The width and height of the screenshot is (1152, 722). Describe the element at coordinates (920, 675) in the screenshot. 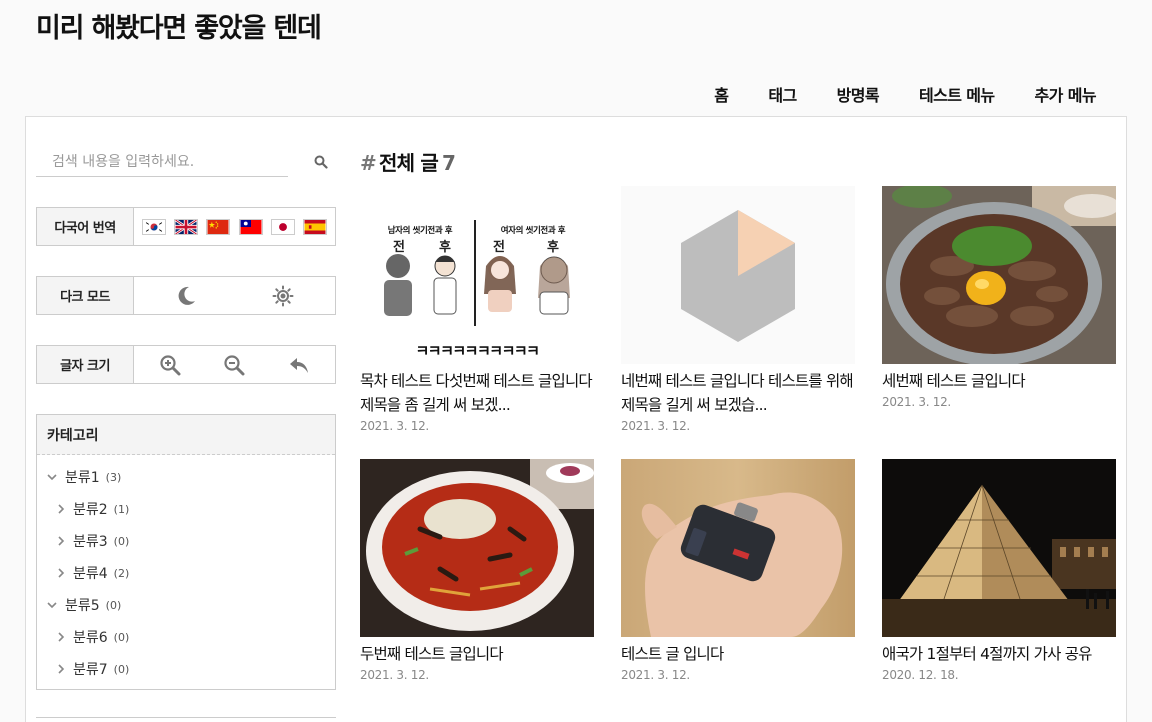

I see `post-date: 2020. 12. 18.` at that location.